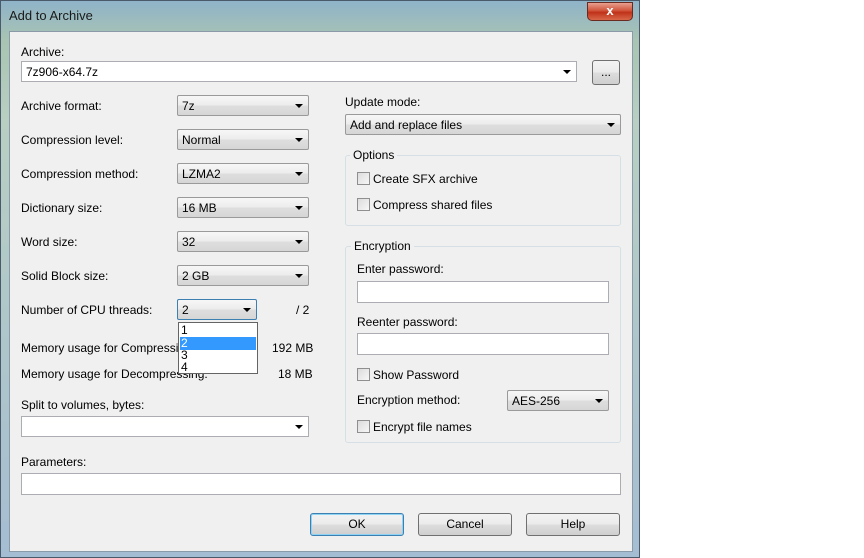 This screenshot has width=864, height=558. What do you see at coordinates (295, 374) in the screenshot?
I see `memory-decompress-value: 18 MB` at bounding box center [295, 374].